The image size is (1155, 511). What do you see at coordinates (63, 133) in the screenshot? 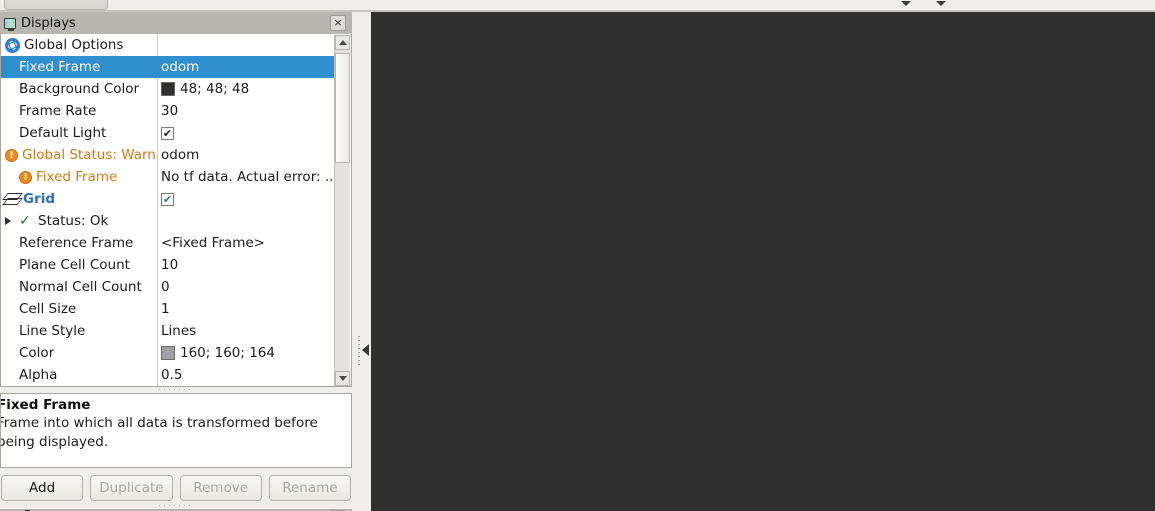
I see `property-key-label: Default Light` at bounding box center [63, 133].